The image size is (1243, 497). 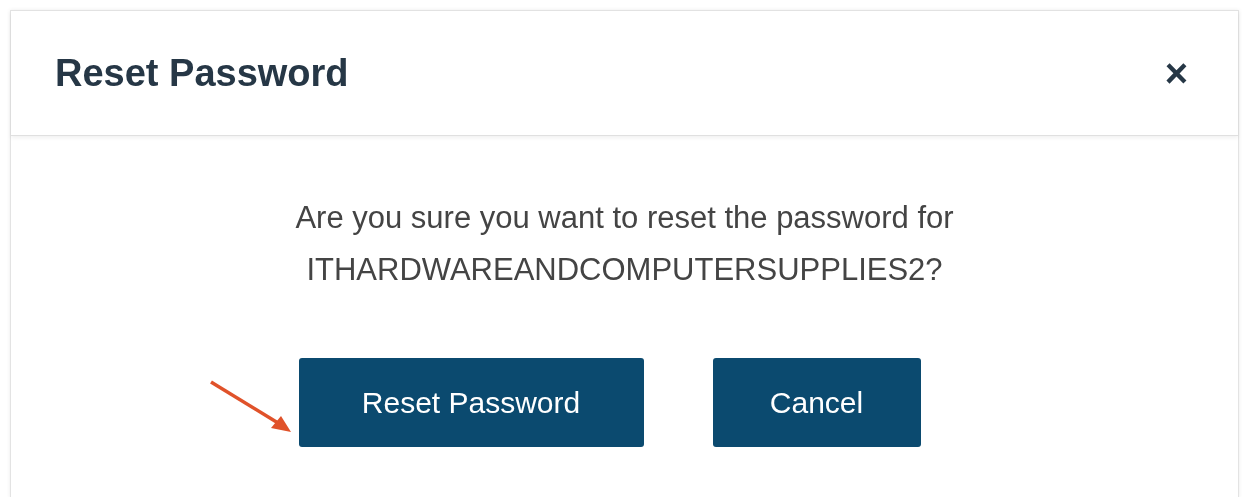 What do you see at coordinates (202, 73) in the screenshot?
I see `dialog-title: Reset Password` at bounding box center [202, 73].